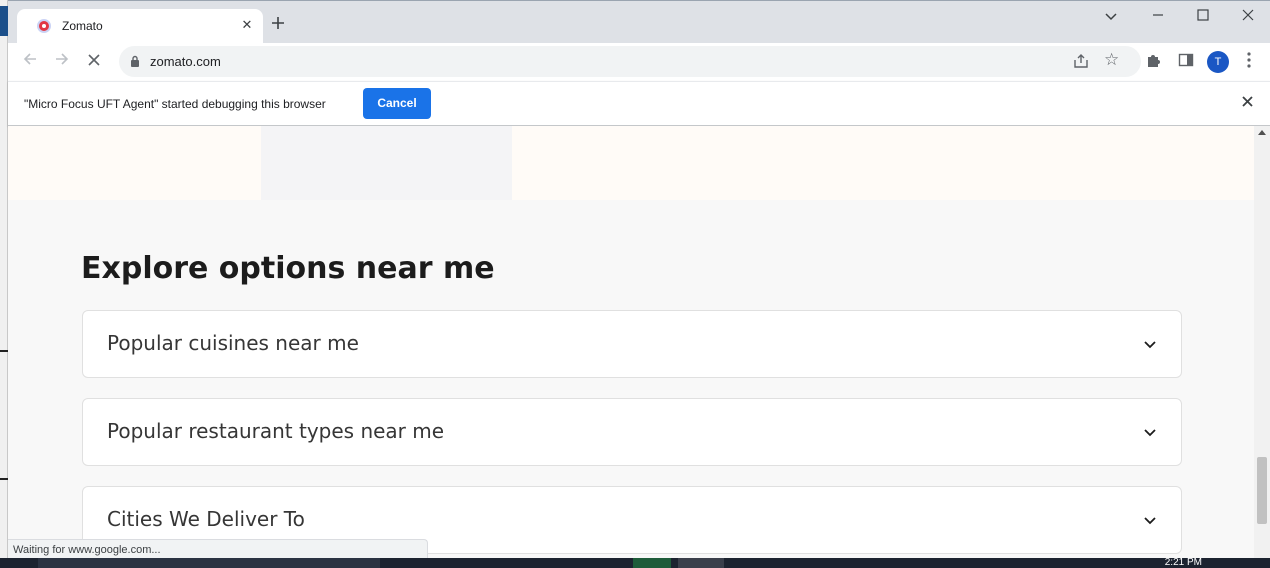  Describe the element at coordinates (639, 22) in the screenshot. I see `tab-strip: Zomato ✕` at that location.